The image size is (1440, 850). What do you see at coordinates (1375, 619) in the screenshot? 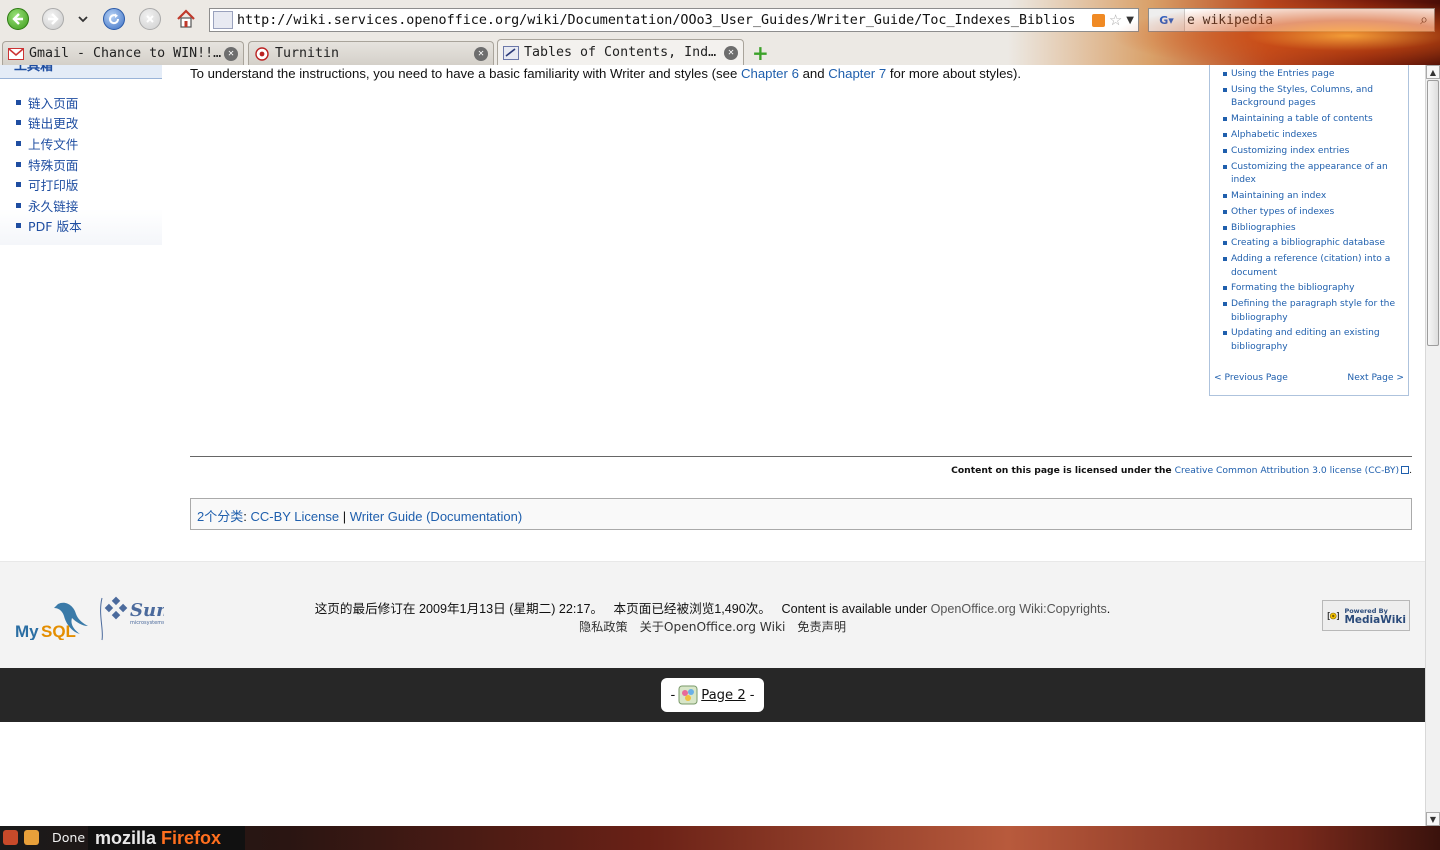
I see `mediawiki-text: MediaWiki` at bounding box center [1375, 619].